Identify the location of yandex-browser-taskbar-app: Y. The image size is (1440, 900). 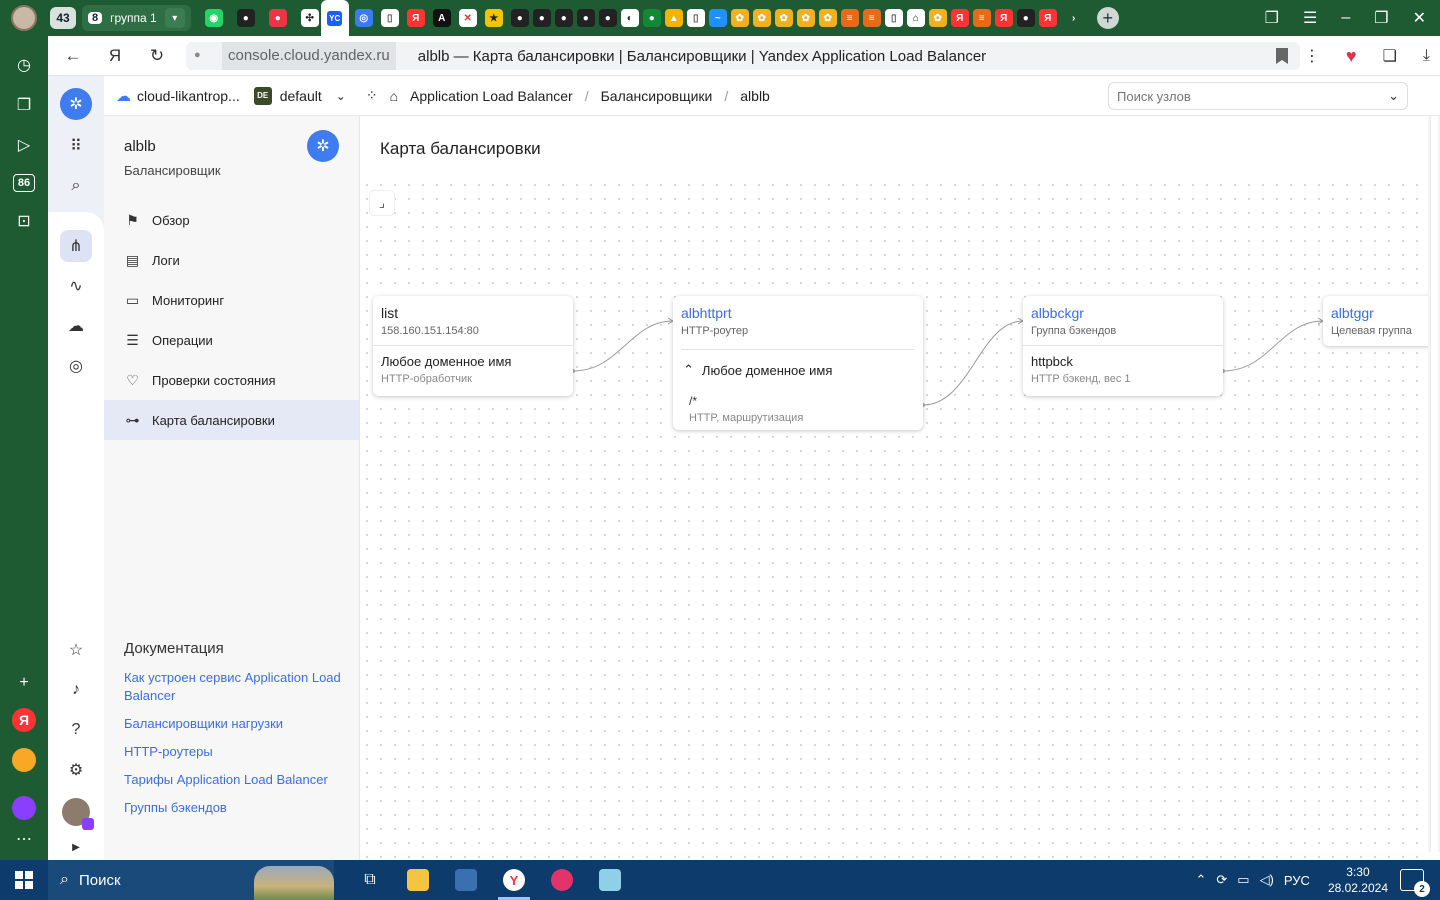
(514, 880).